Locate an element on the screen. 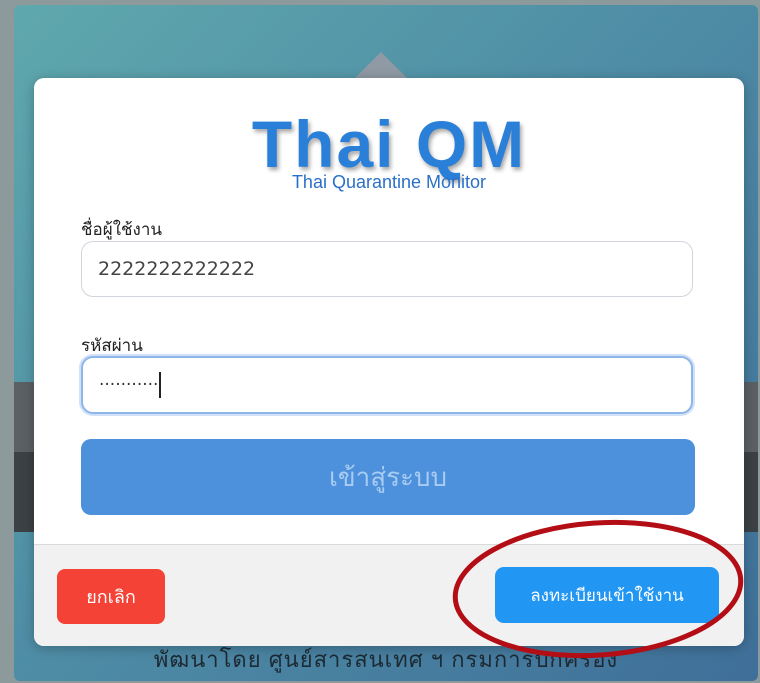  username-input: 2222222222222 is located at coordinates (387, 269).